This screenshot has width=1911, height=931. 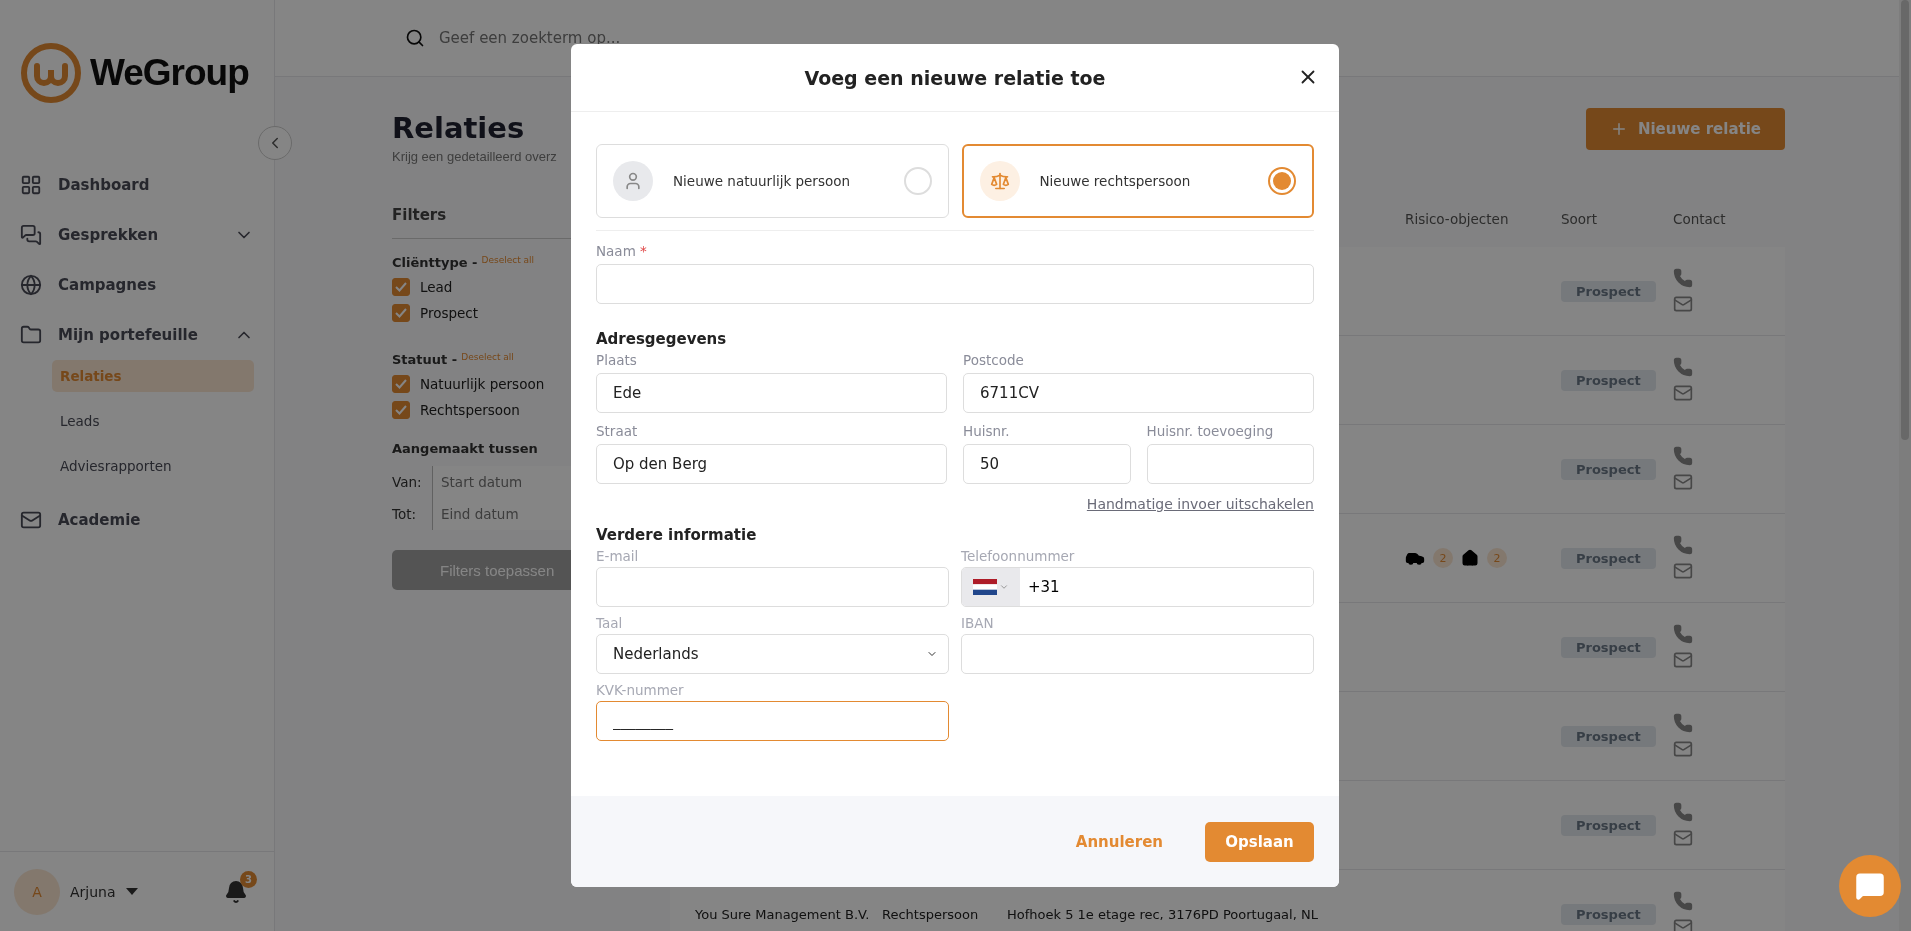 I want to click on field-label: Straat, so click(x=617, y=431).